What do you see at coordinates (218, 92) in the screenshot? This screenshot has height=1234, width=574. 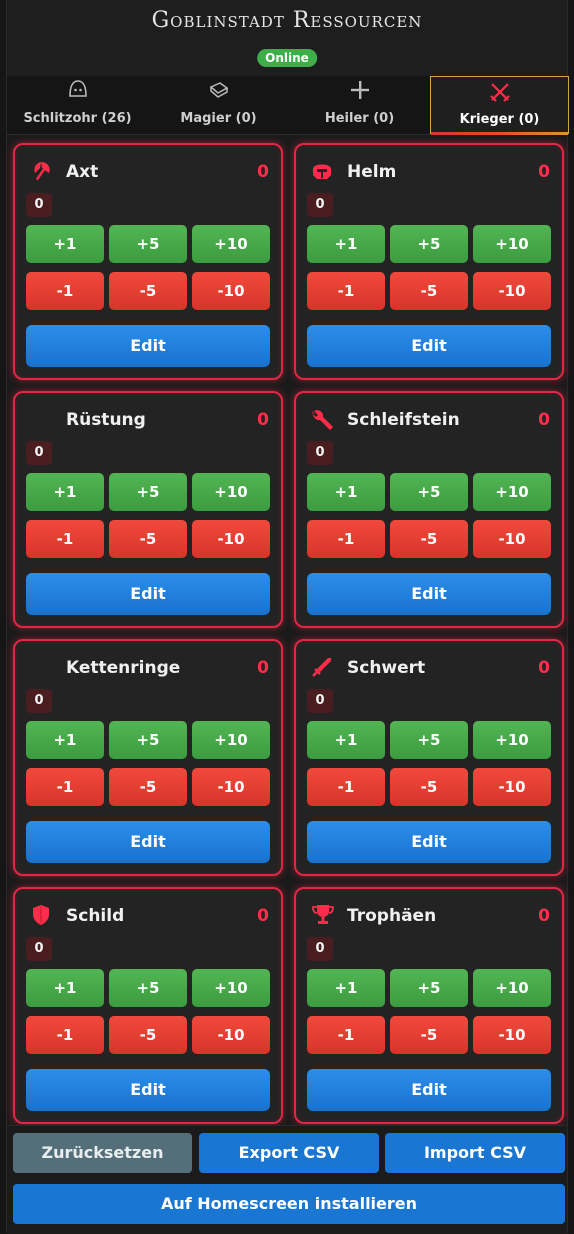 I see `spellbook-icon` at bounding box center [218, 92].